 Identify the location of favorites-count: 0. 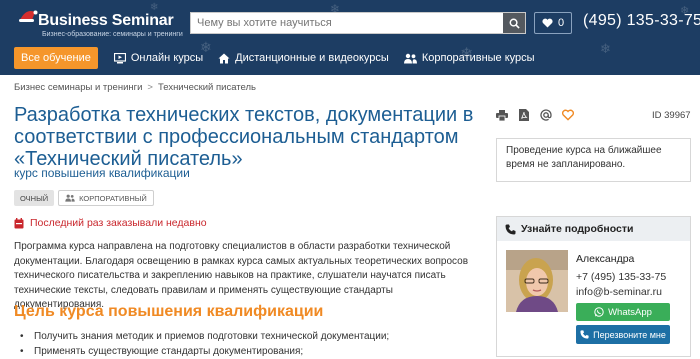
(561, 23).